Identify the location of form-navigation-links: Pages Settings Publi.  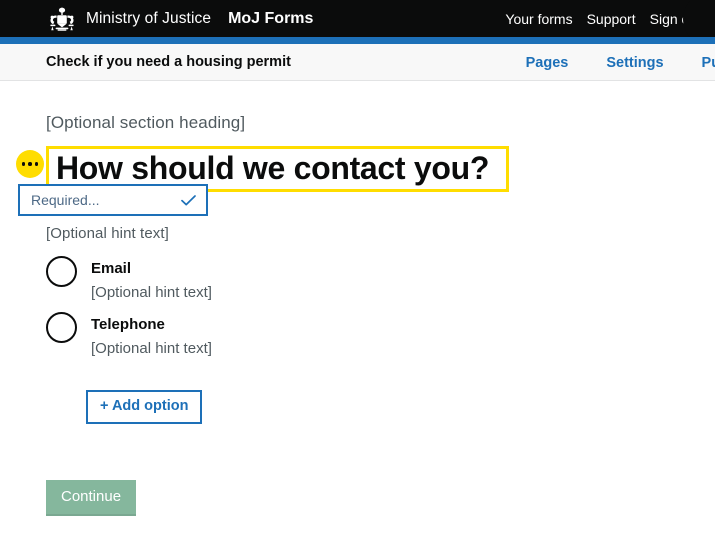
(620, 62).